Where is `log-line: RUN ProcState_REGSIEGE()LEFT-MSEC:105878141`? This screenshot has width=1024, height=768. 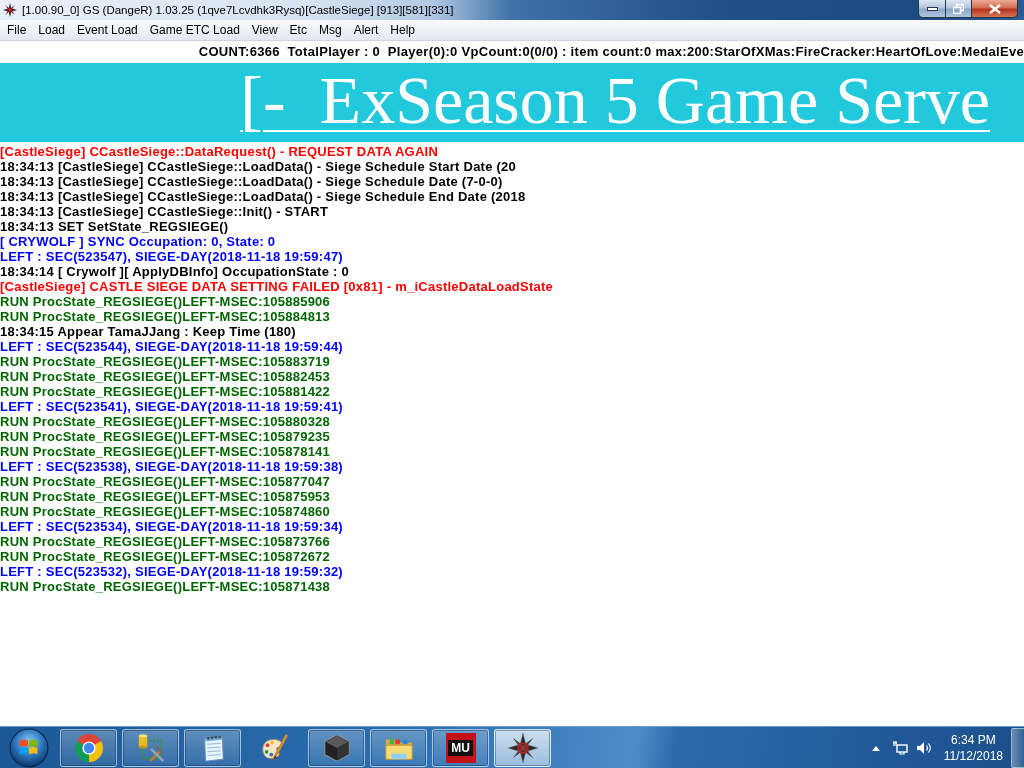
log-line: RUN ProcState_REGSIEGE()LEFT-MSEC:105878141 is located at coordinates (165, 451).